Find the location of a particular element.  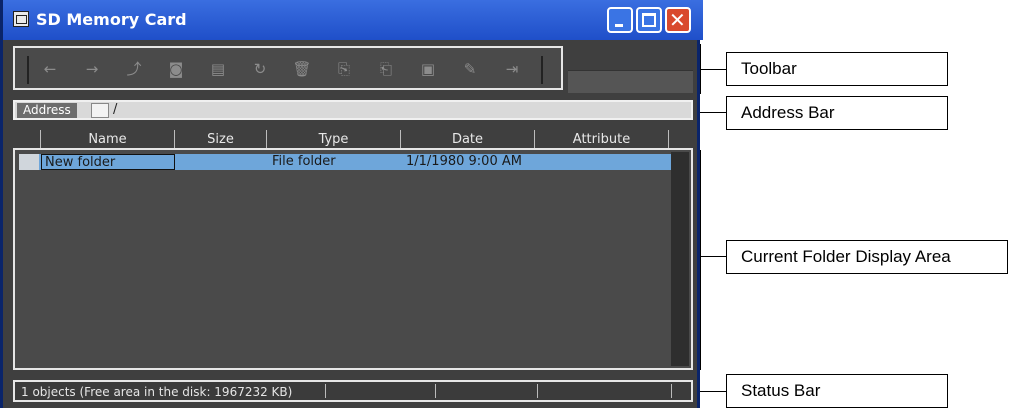

view-icon: ◙ is located at coordinates (176, 69).